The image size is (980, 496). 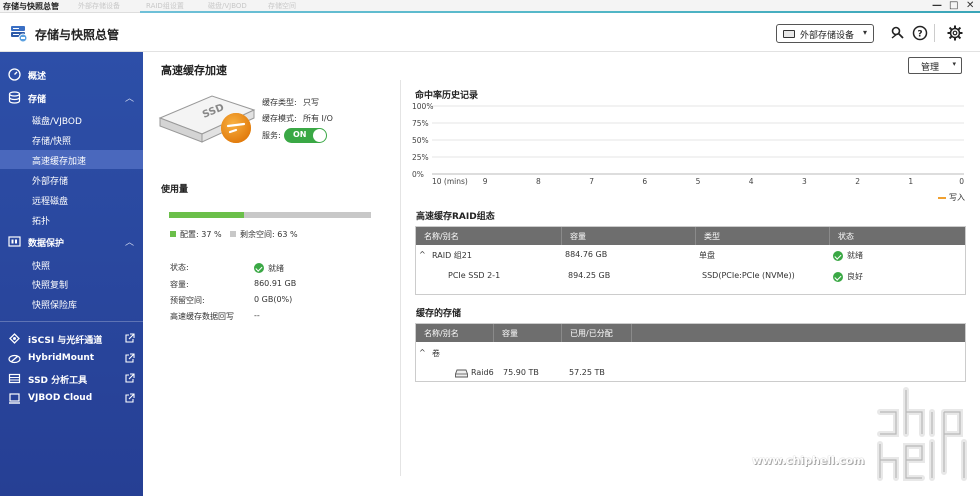 I want to click on chart-legend: 写入, so click(x=951, y=197).